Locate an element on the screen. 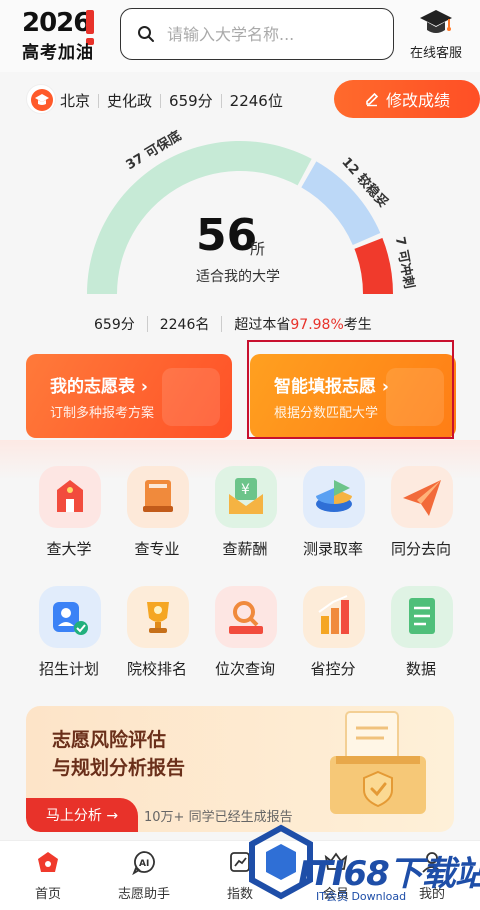 The height and width of the screenshot is (910, 480). tab-label: 志愿助手 is located at coordinates (143, 894).